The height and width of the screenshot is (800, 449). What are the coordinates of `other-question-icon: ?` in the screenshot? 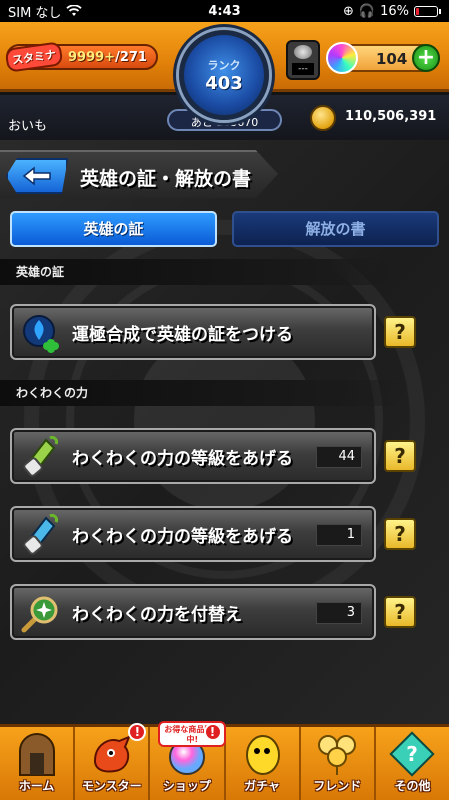 It's located at (412, 754).